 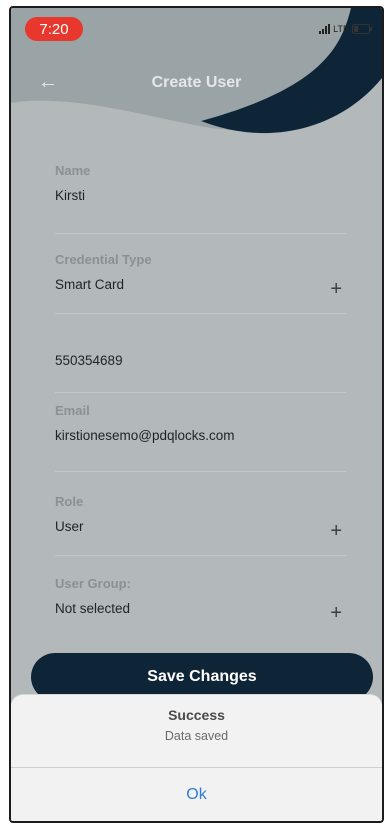 What do you see at coordinates (336, 289) in the screenshot?
I see `add-credential-icon: +` at bounding box center [336, 289].